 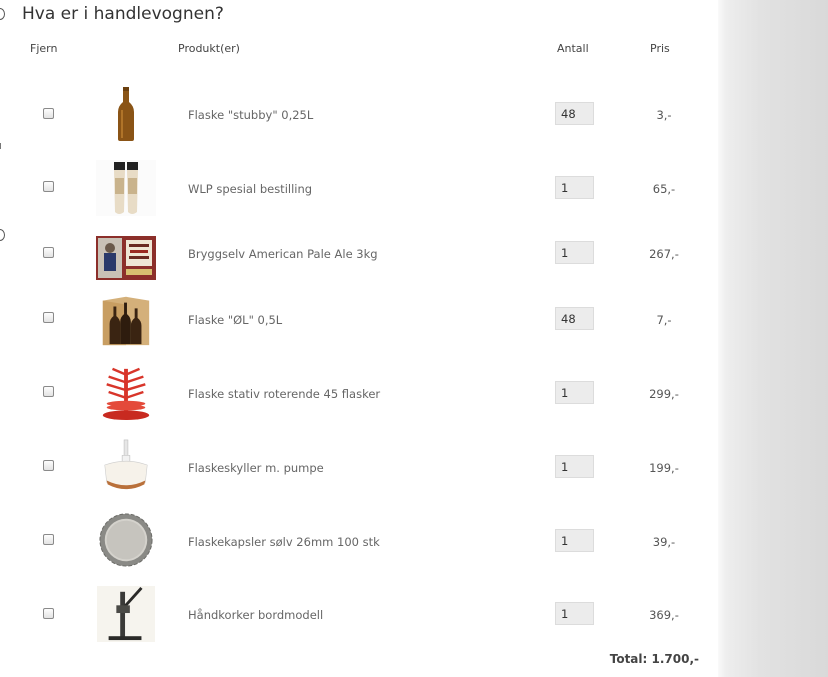 What do you see at coordinates (664, 254) in the screenshot?
I see `item-price: 267,-` at bounding box center [664, 254].